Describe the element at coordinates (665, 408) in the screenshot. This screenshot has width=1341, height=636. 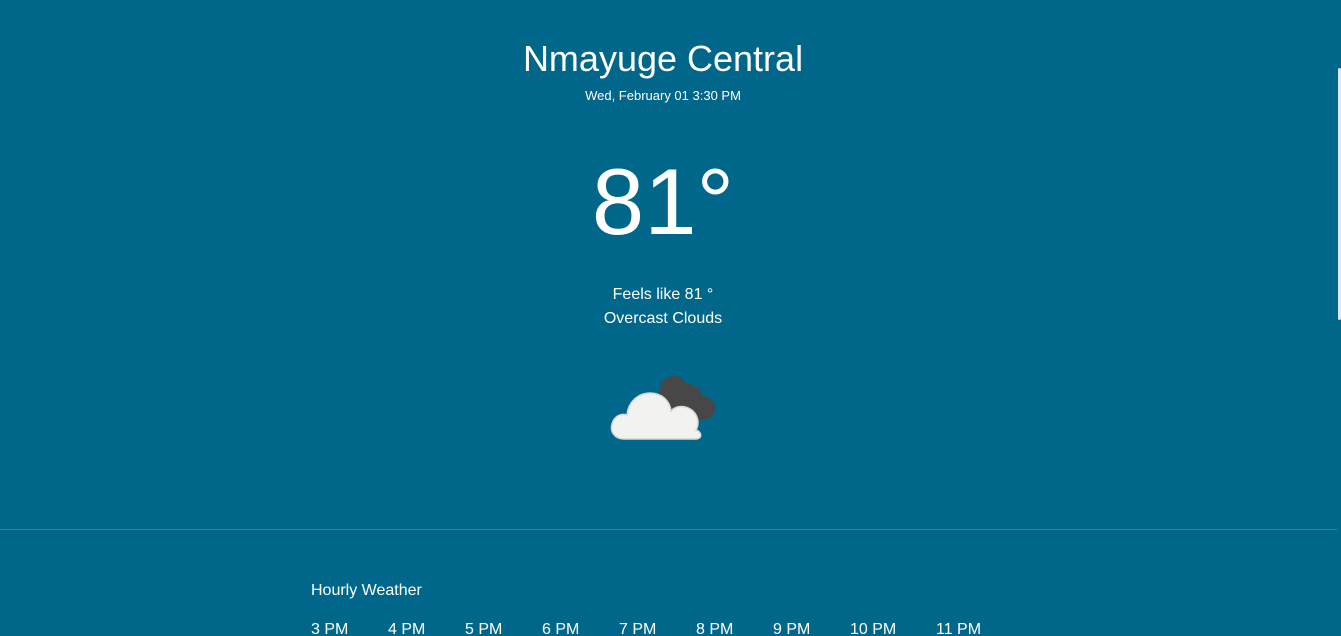
I see `overcast-clouds-icon` at that location.